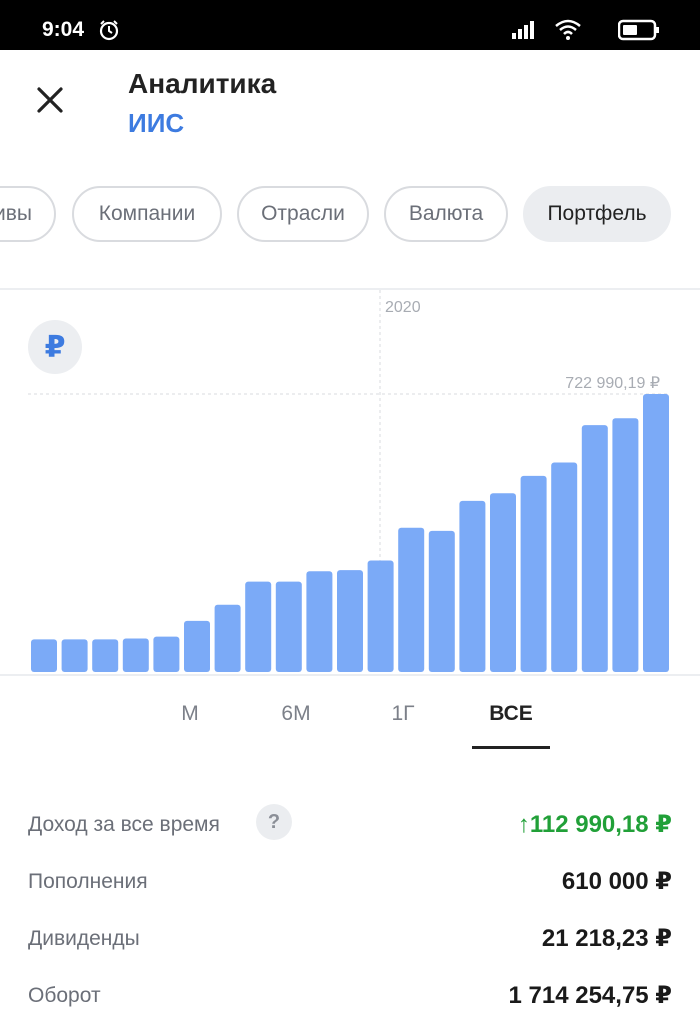 This screenshot has height=1015, width=700. I want to click on turnover-label: Оборот, so click(64, 995).